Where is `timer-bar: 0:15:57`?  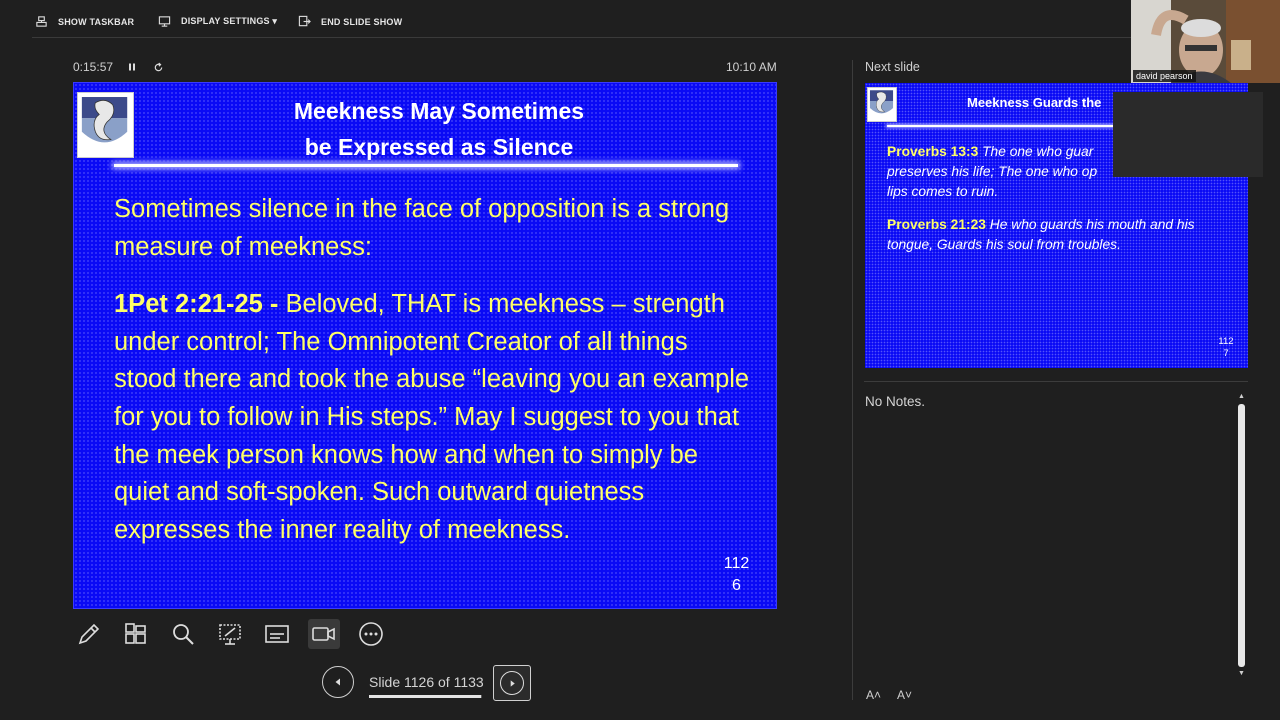
timer-bar: 0:15:57 is located at coordinates (119, 67).